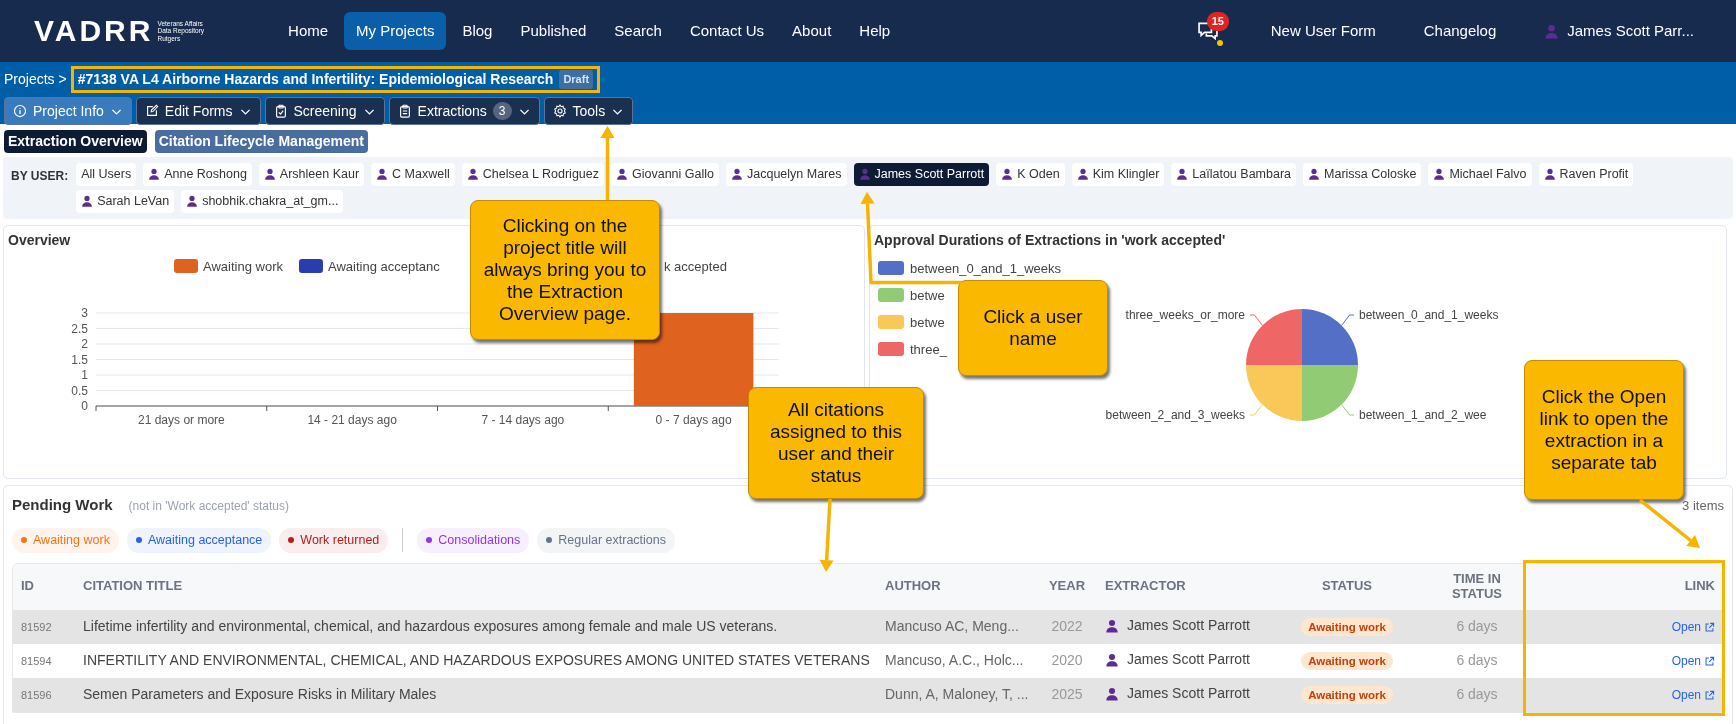  Describe the element at coordinates (79, 359) in the screenshot. I see `axis-tick-label: 1.5` at that location.